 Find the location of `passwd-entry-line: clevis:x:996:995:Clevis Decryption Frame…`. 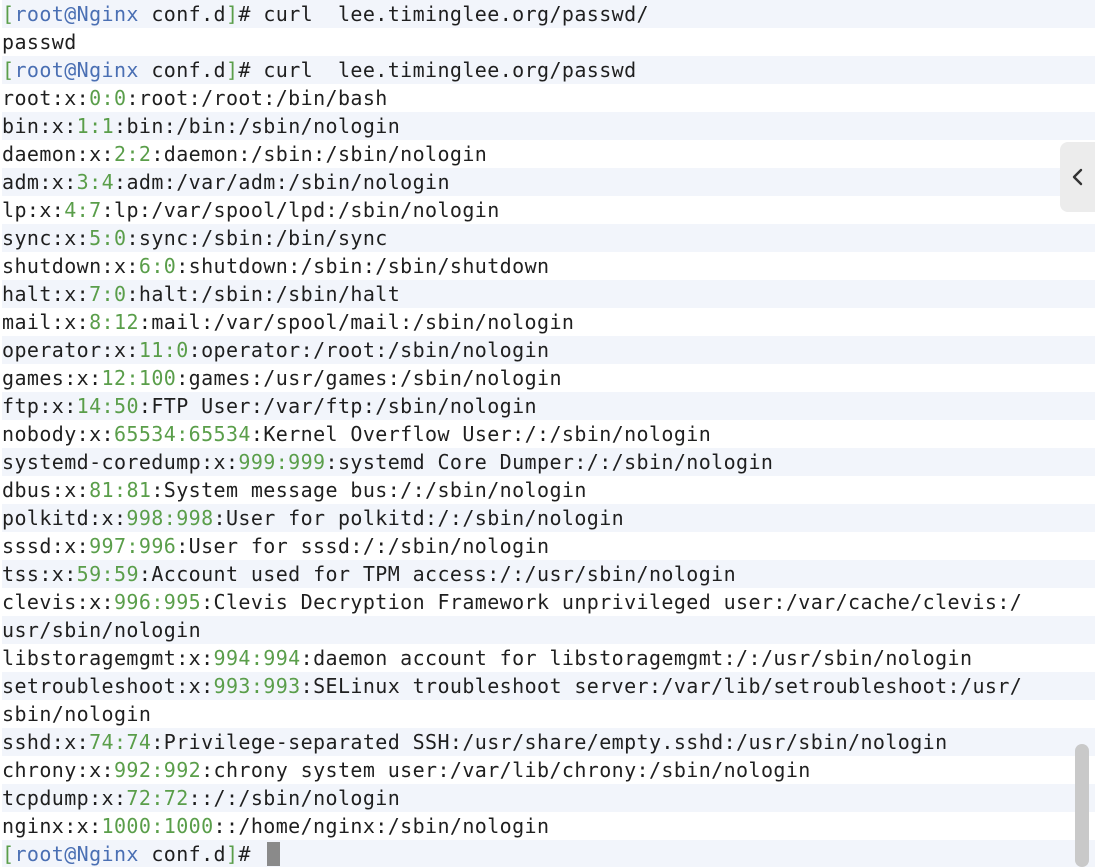

passwd-entry-line: clevis:x:996:995:Clevis Decryption Frame… is located at coordinates (512, 602).